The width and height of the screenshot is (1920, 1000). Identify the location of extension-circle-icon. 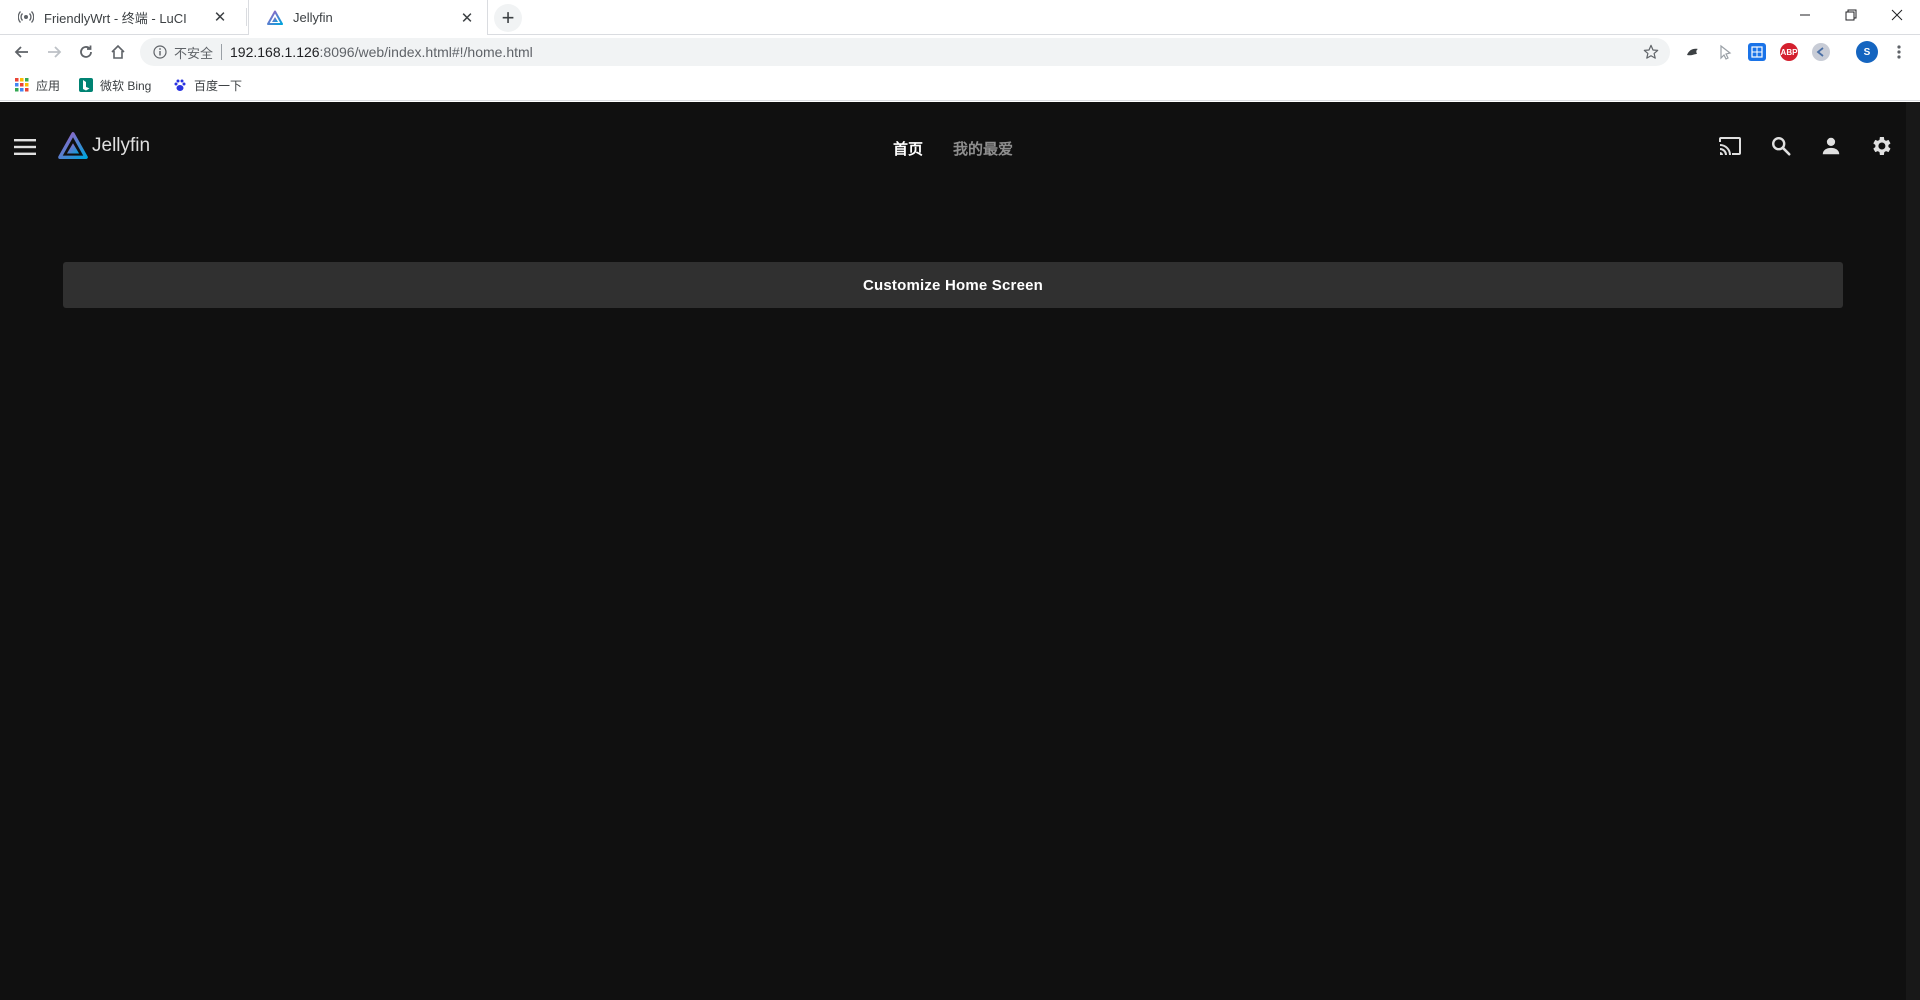
(1821, 52).